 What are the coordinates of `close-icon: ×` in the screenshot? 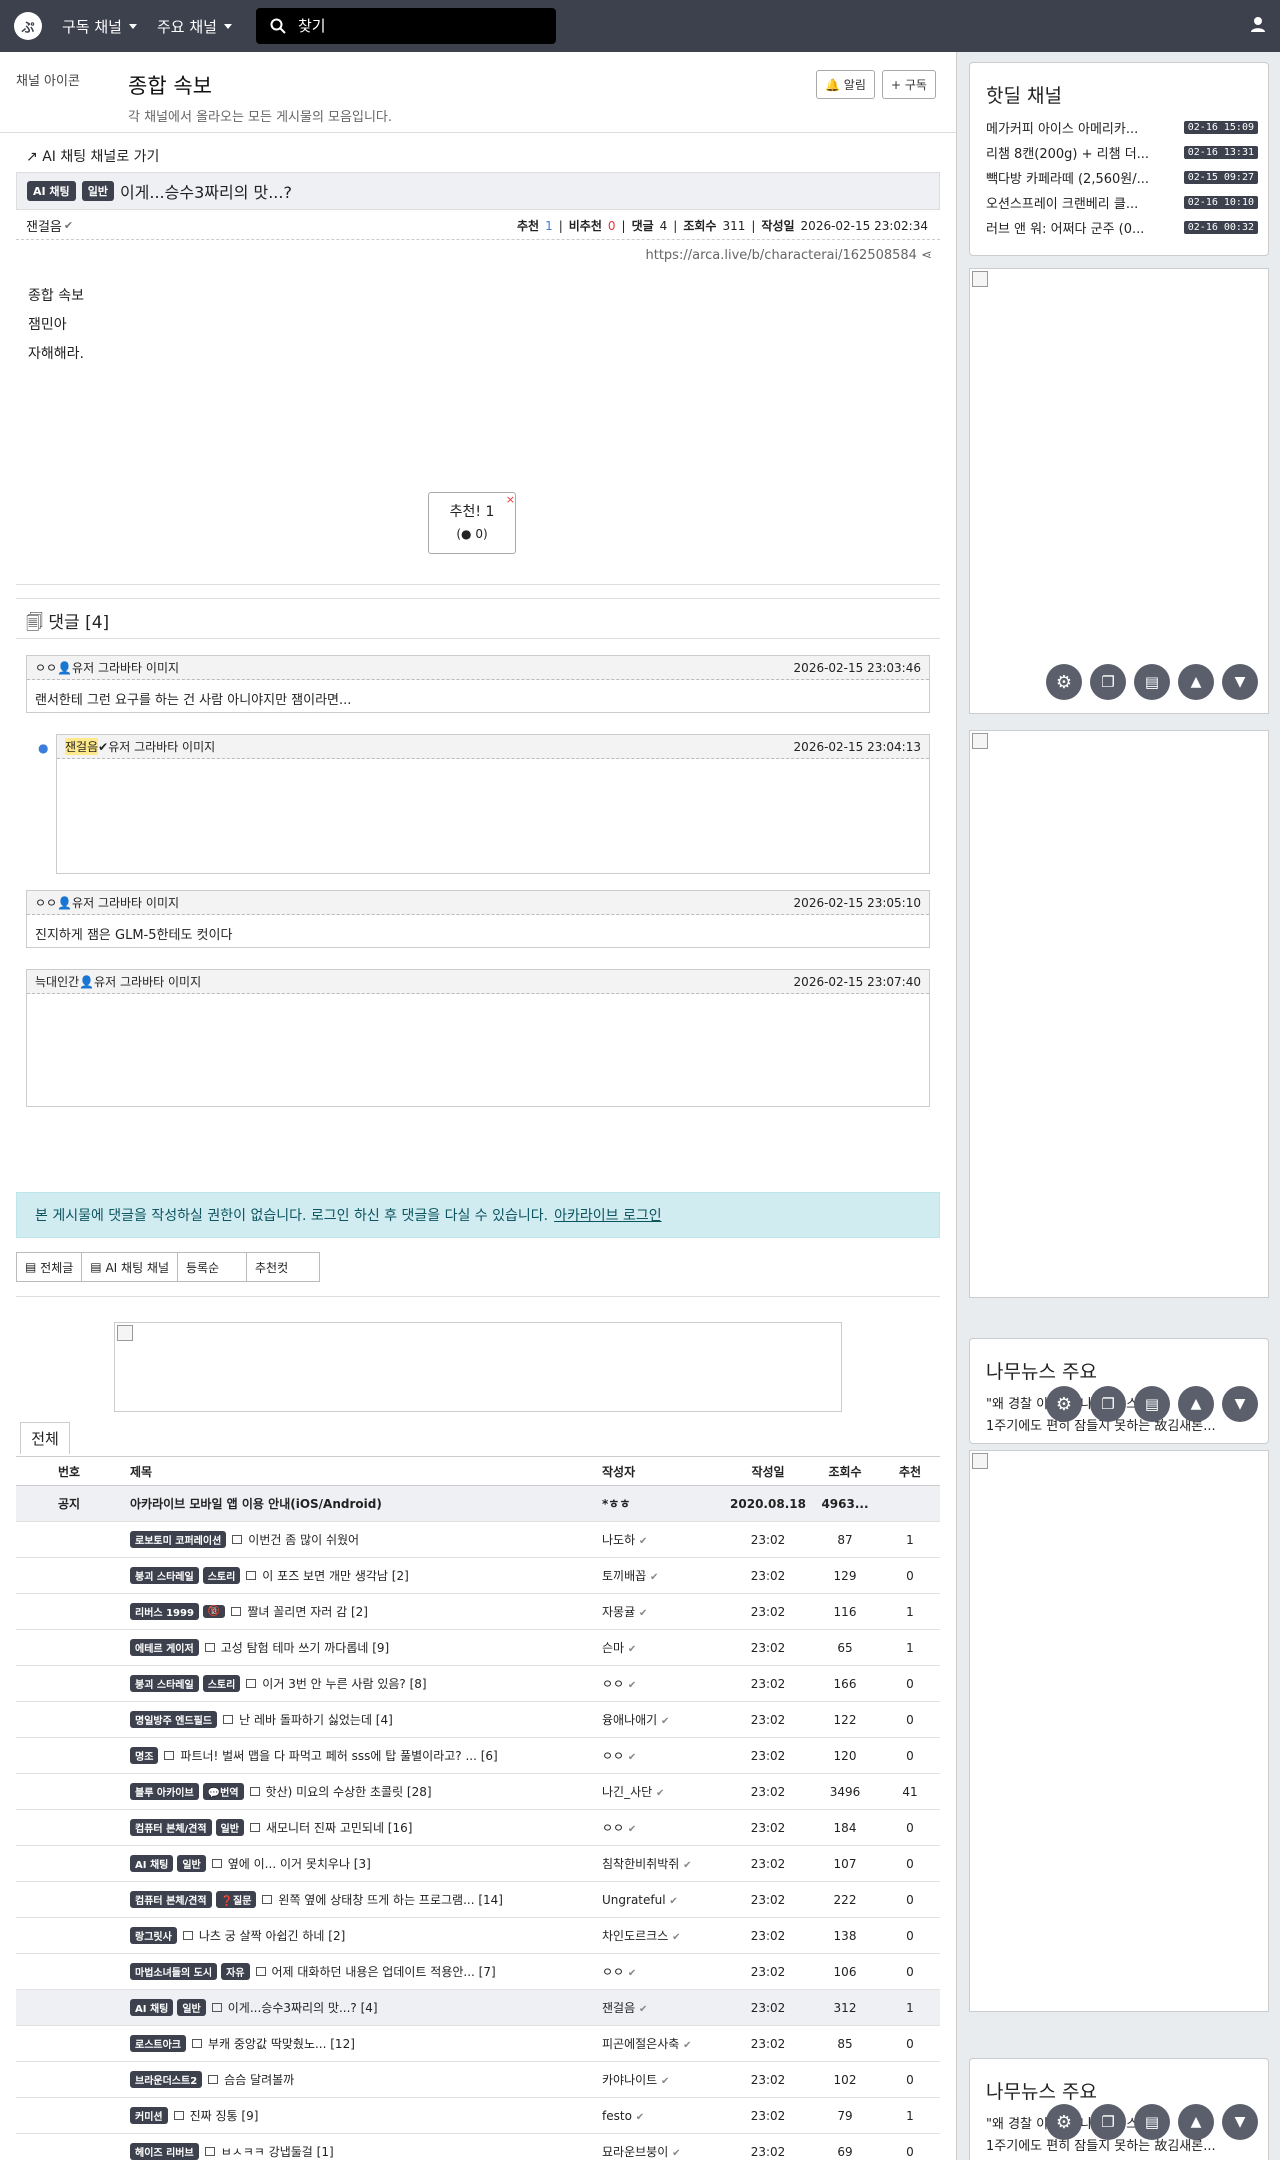 It's located at (510, 500).